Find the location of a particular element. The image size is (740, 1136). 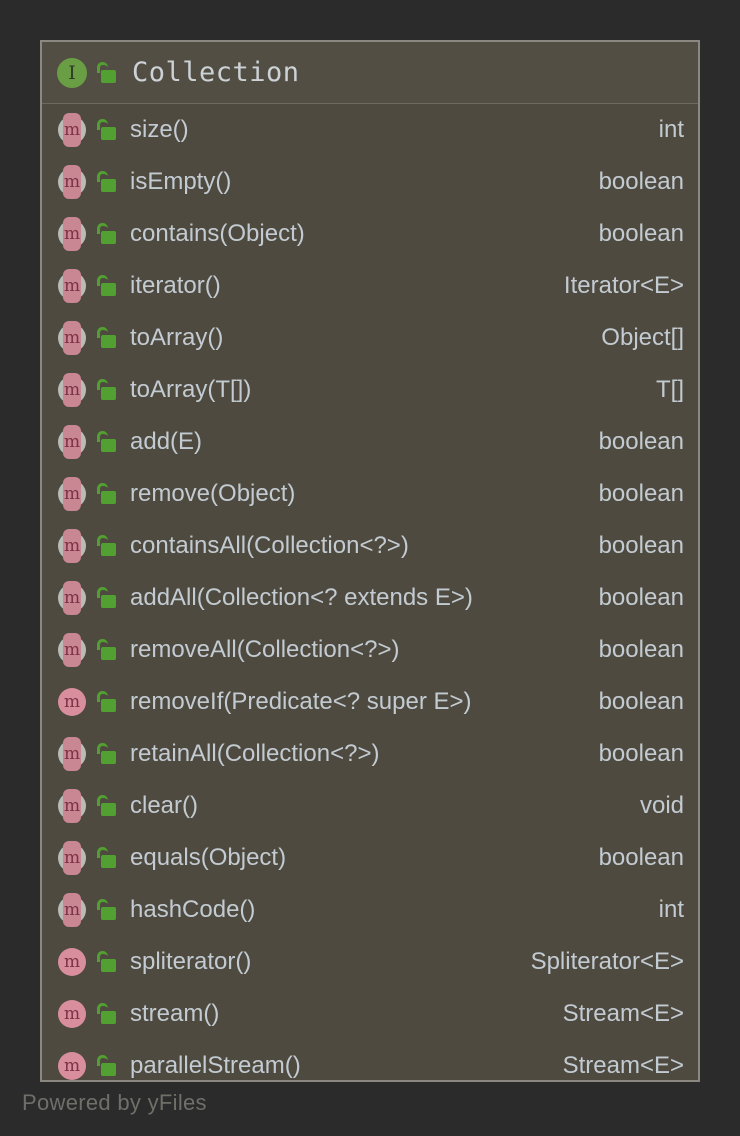

member-signature: addAll(Collection<? extends E>) is located at coordinates (301, 597).